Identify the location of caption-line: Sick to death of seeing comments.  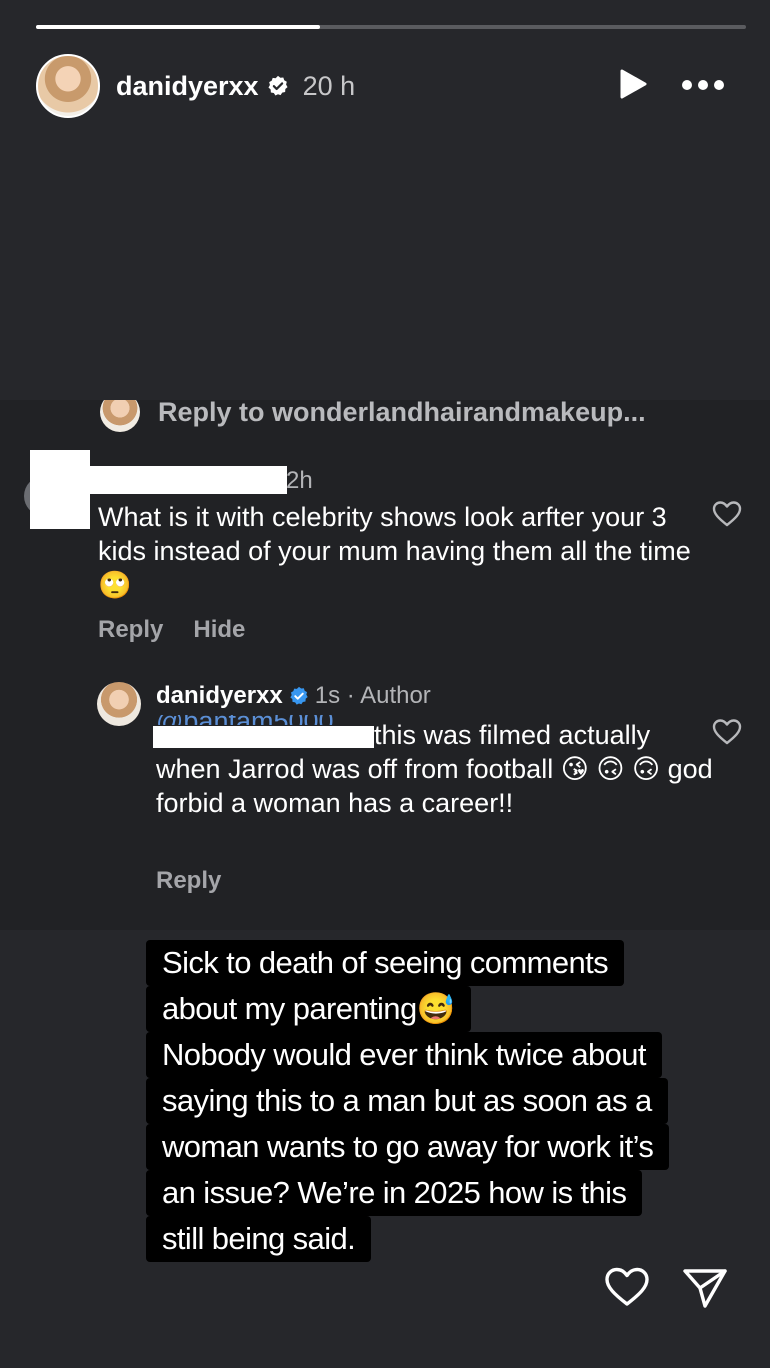
(385, 963).